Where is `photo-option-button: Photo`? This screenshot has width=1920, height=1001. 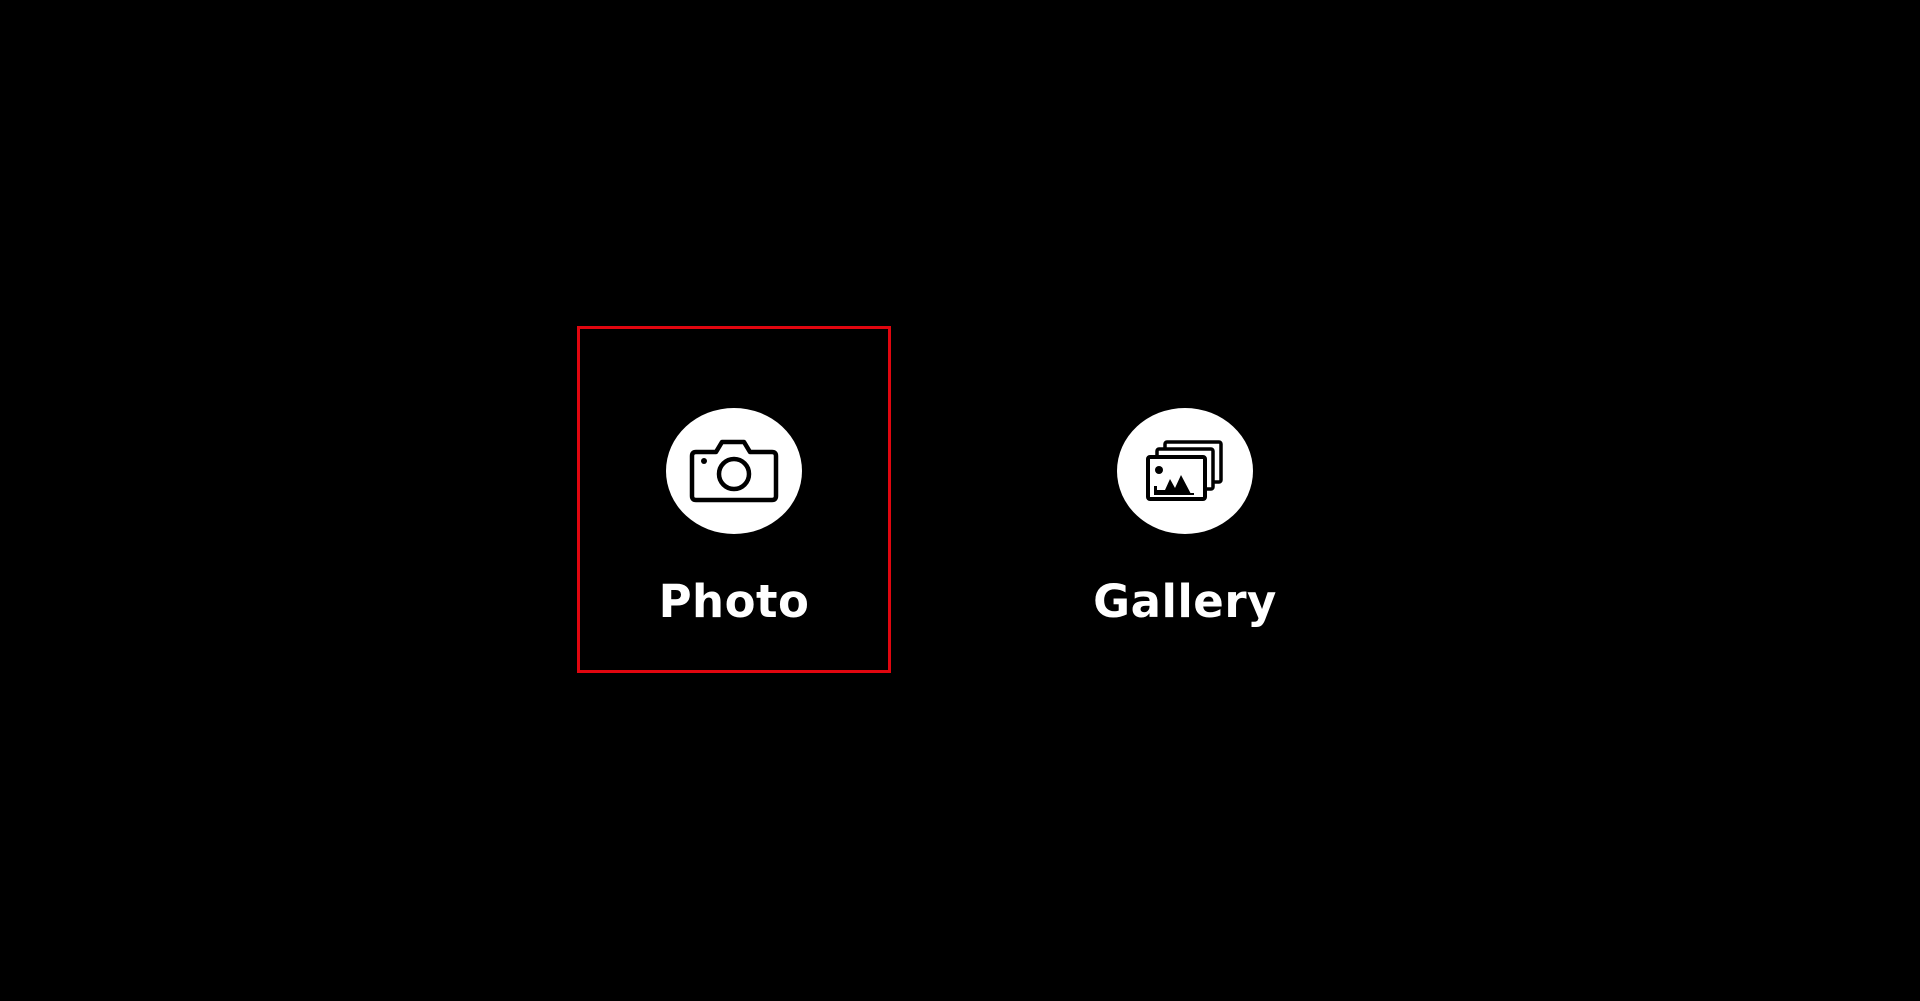 photo-option-button: Photo is located at coordinates (734, 499).